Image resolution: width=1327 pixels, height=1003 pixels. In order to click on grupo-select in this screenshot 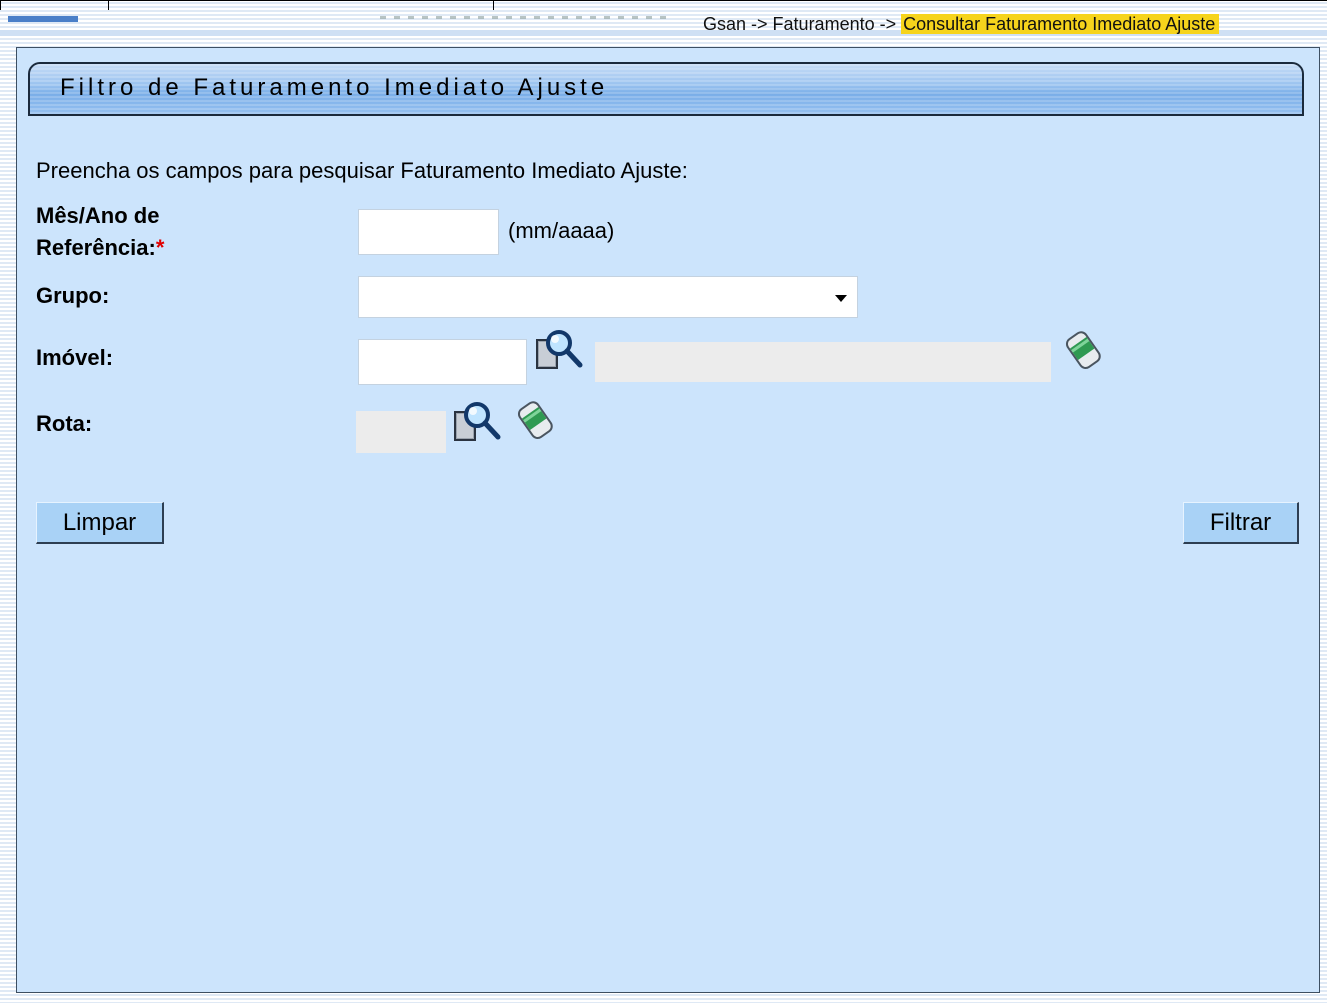, I will do `click(608, 297)`.